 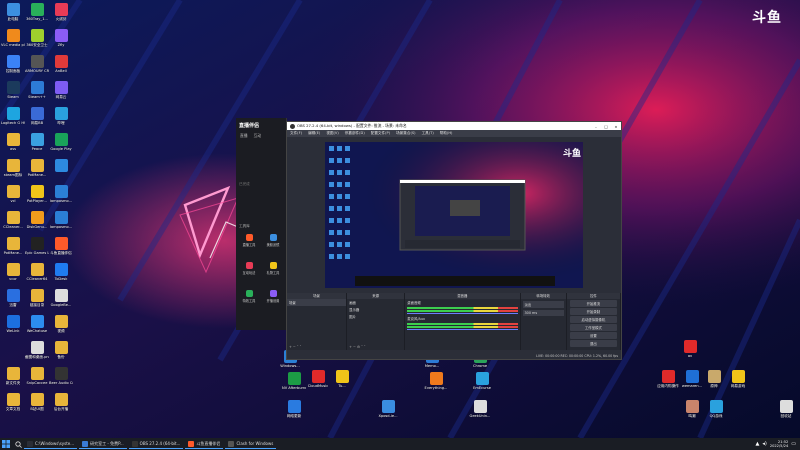 I want to click on obs-control-button: 开始录制, so click(x=593, y=311).